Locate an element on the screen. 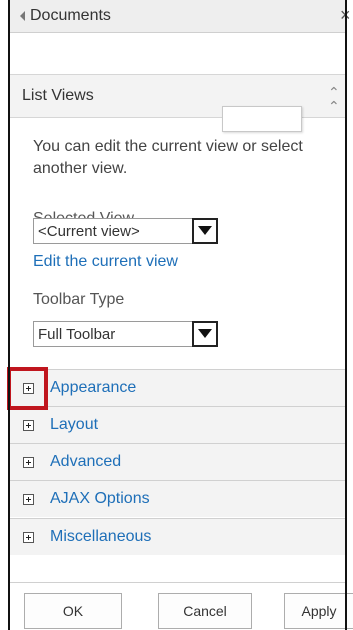 The width and height of the screenshot is (353, 630). panel-ajax-options: AJAX Options is located at coordinates (177, 498).